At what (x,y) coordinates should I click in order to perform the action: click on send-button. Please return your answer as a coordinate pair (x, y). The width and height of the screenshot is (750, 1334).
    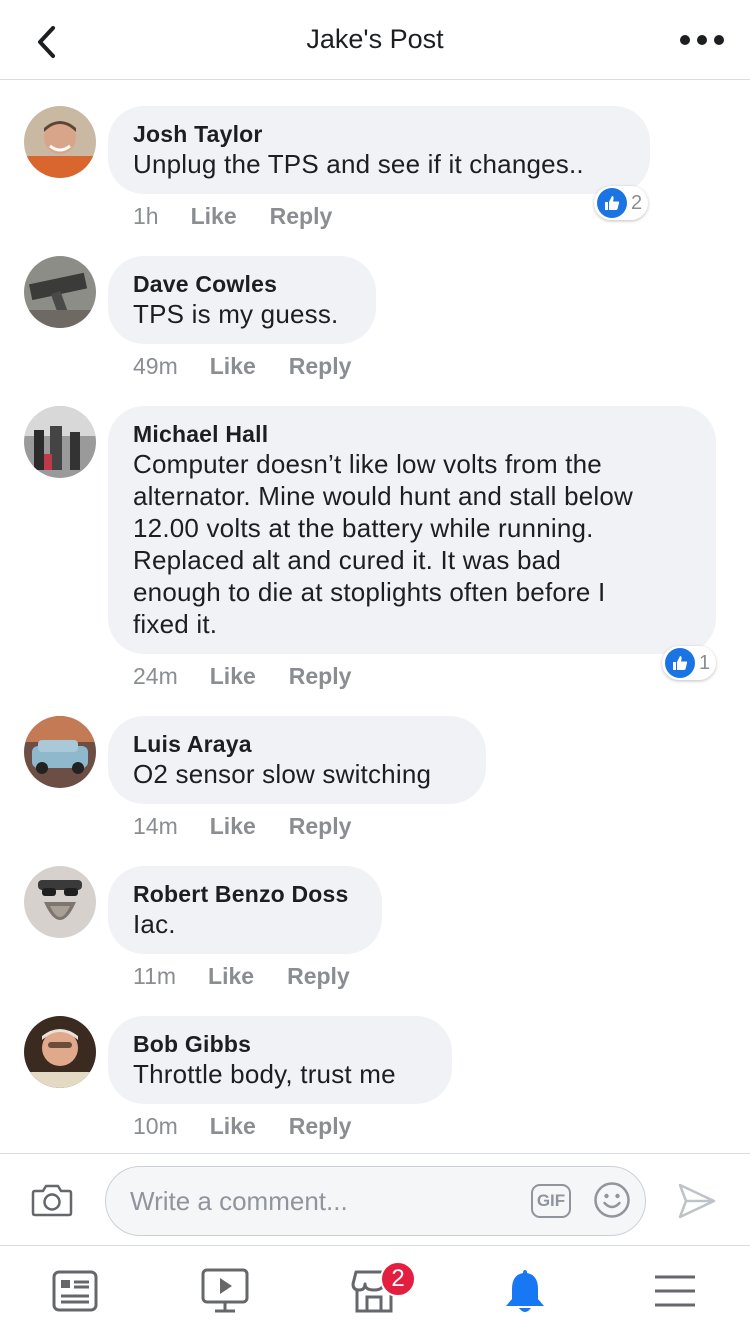
    Looking at the image, I should click on (697, 1201).